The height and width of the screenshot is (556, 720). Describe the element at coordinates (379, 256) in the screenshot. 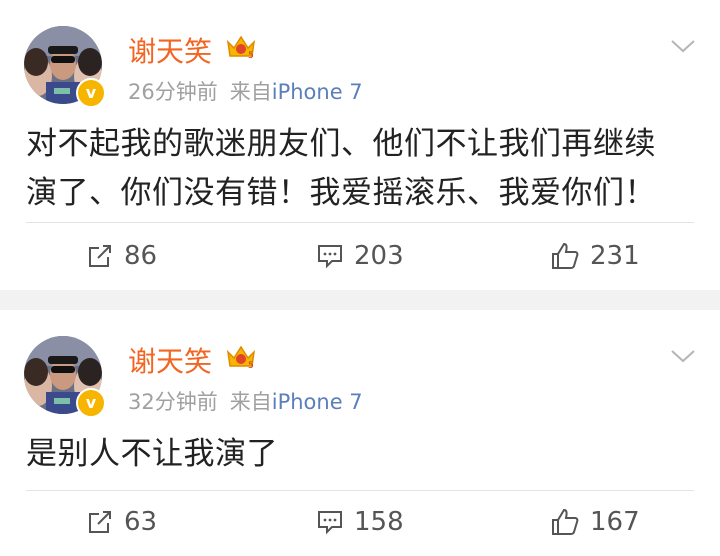

I see `comment-count: 203` at that location.